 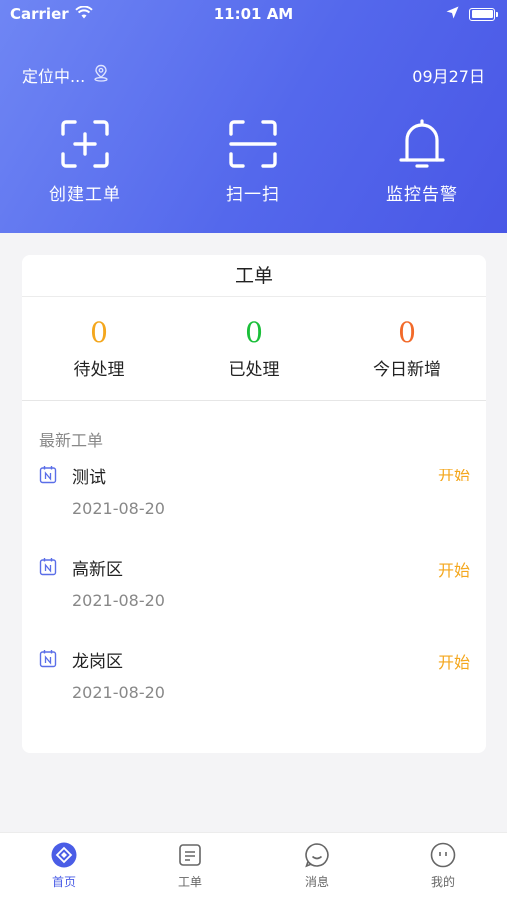 I want to click on tab-work-order: 工单, so click(x=190, y=866).